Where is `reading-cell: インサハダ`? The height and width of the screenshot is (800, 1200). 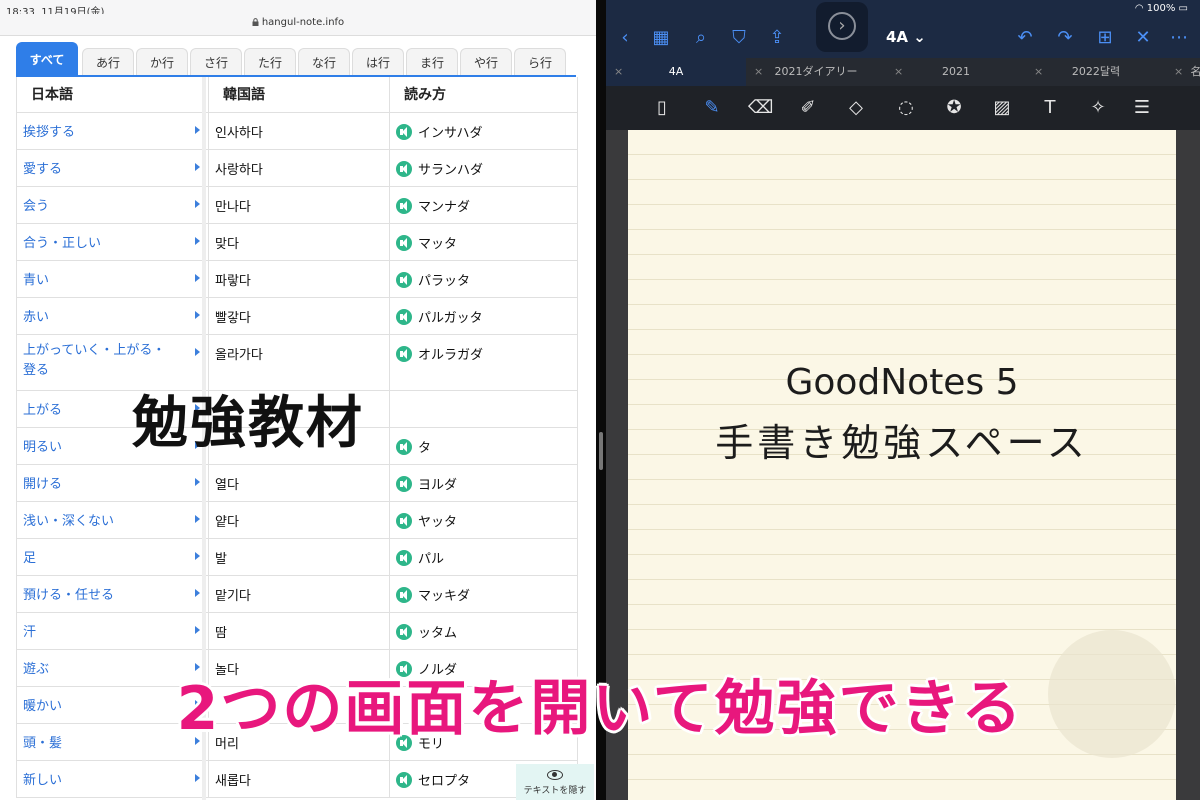
reading-cell: インサハダ is located at coordinates (484, 131).